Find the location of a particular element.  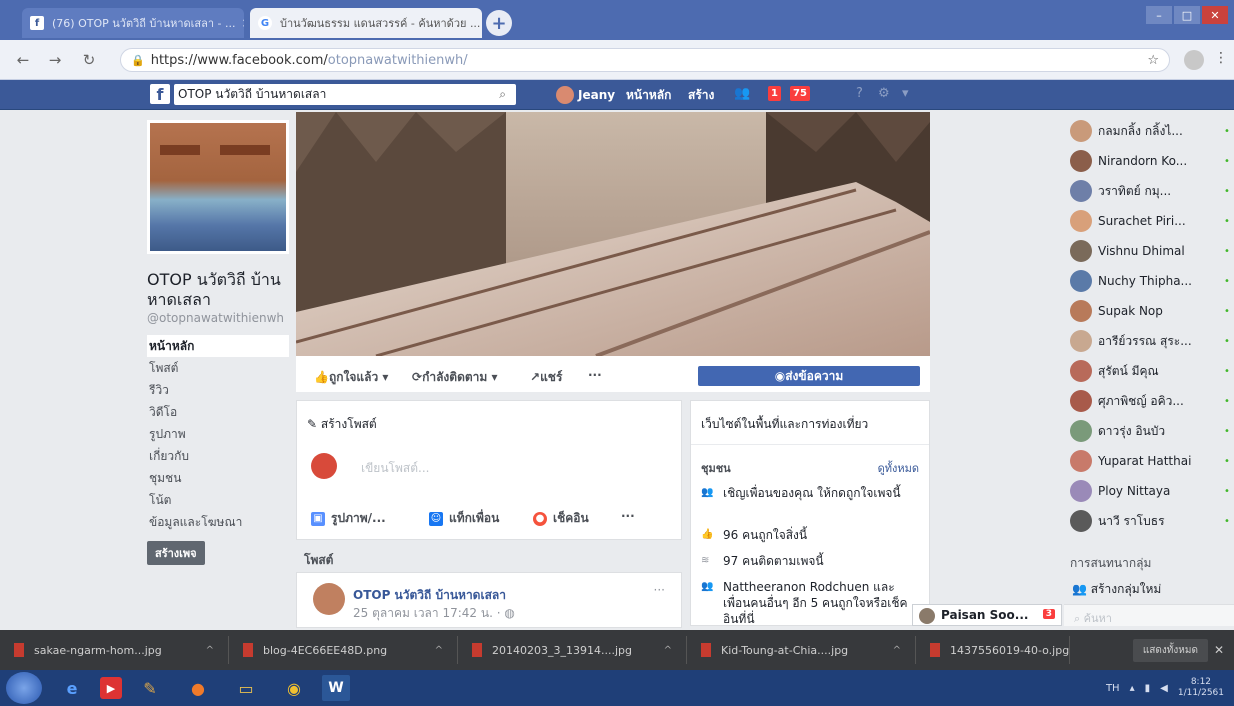

download-item: Kid-Toung-at-Chia....jpg ^ is located at coordinates (803, 650).